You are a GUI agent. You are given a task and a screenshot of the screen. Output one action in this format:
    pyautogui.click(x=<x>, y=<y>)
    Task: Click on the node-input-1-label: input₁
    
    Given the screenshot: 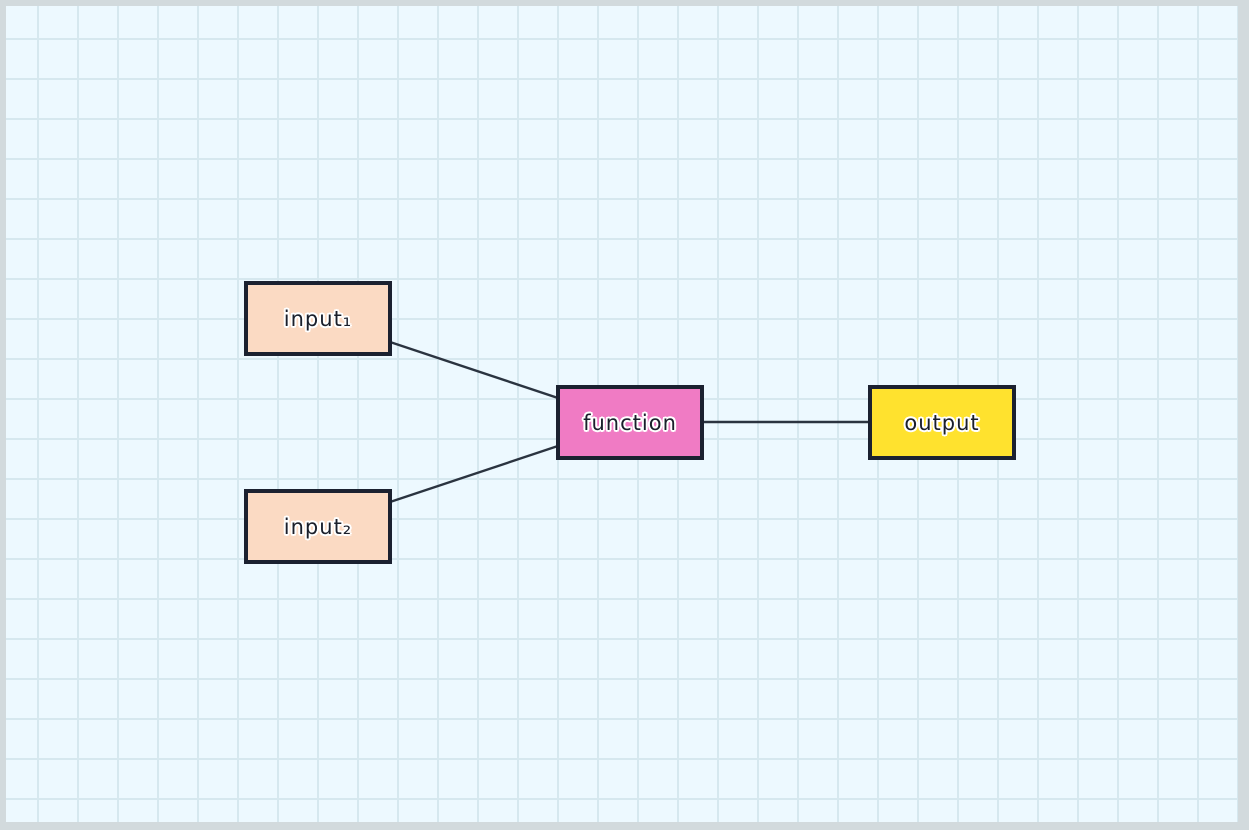 What is the action you would take?
    pyautogui.click(x=318, y=318)
    